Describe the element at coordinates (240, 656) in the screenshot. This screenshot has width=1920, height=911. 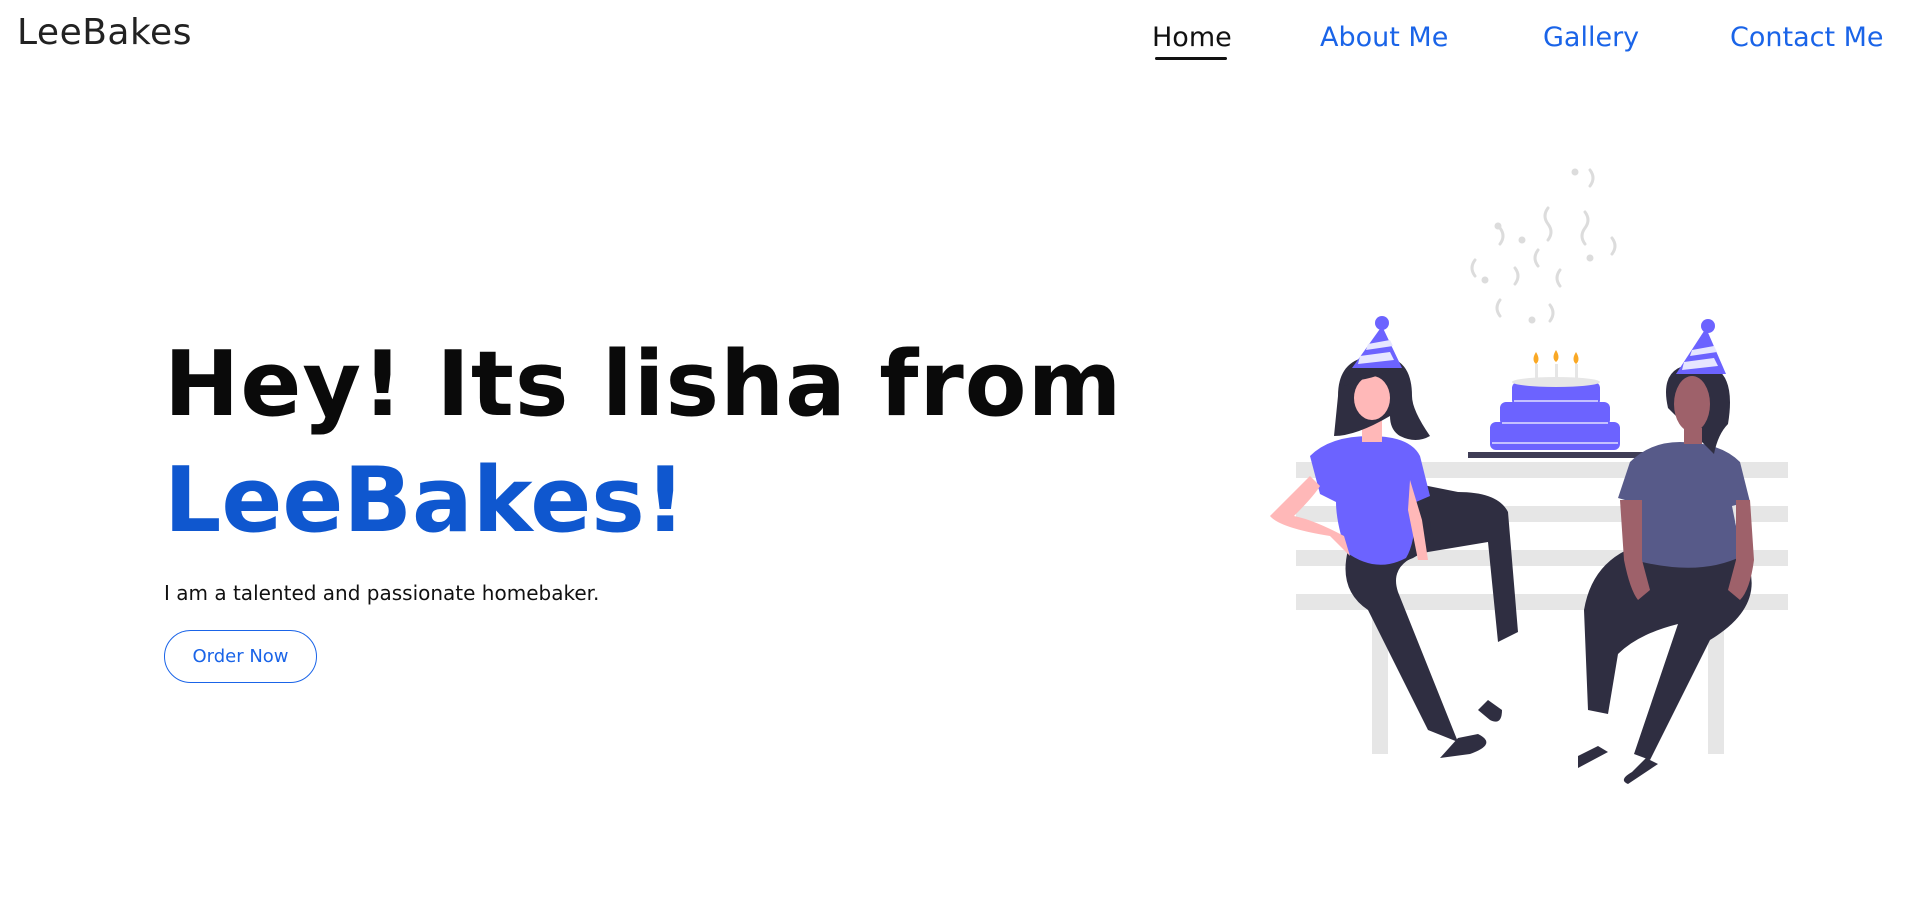
I see `order-now-button: Order Now` at that location.